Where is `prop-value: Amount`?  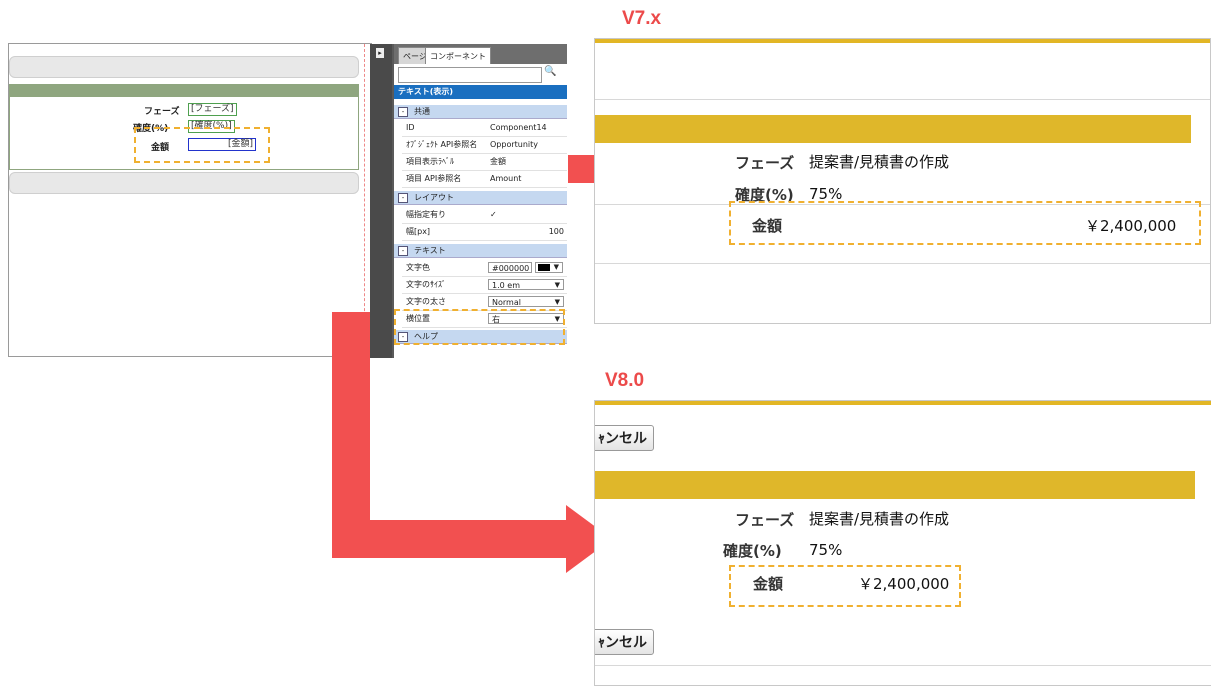 prop-value: Amount is located at coordinates (527, 179).